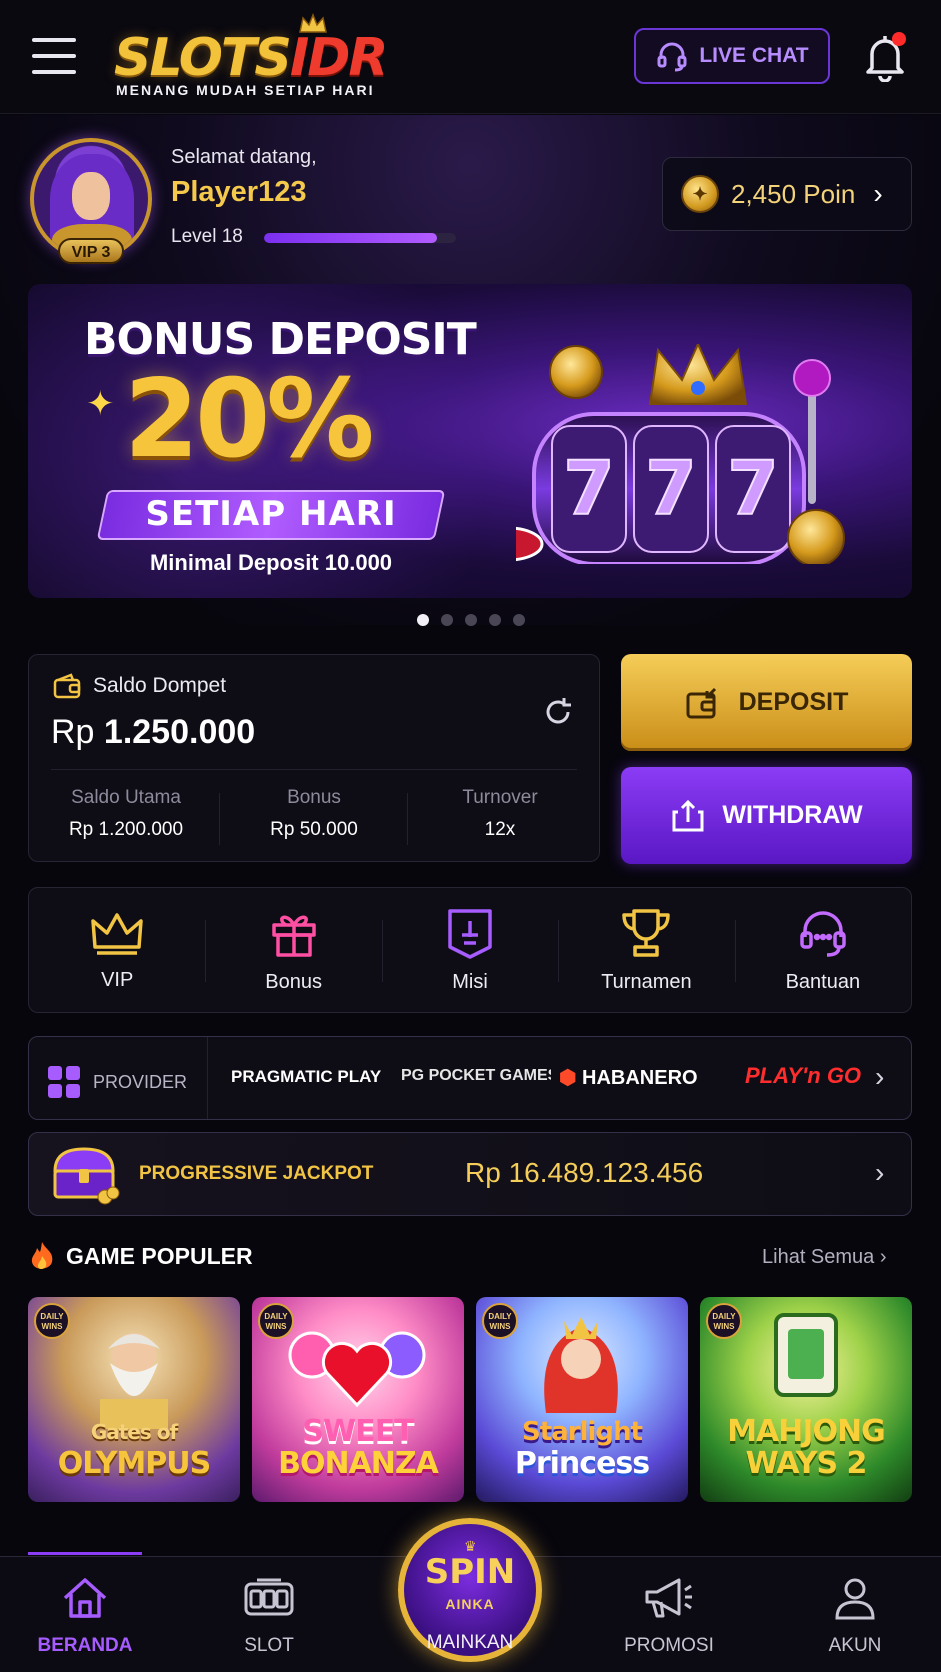 The image size is (941, 1672). I want to click on level-progress-fill, so click(350, 238).